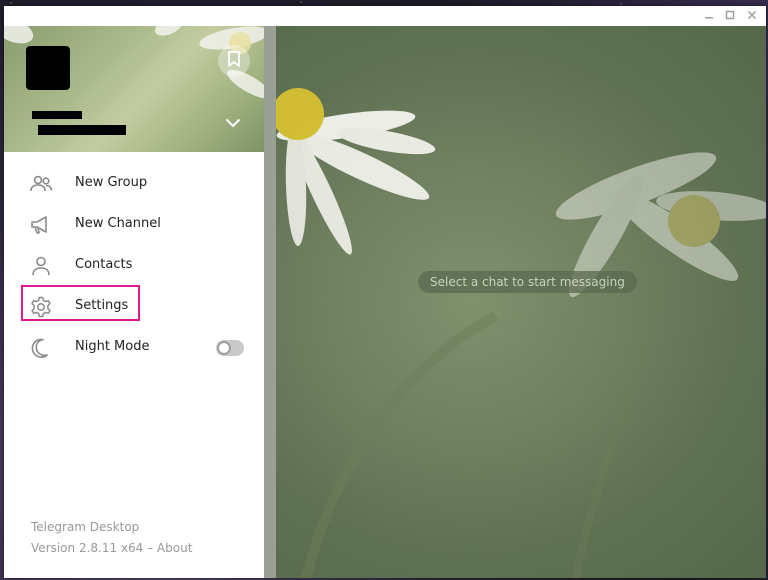 The image size is (768, 580). I want to click on close-icon, so click(752, 16).